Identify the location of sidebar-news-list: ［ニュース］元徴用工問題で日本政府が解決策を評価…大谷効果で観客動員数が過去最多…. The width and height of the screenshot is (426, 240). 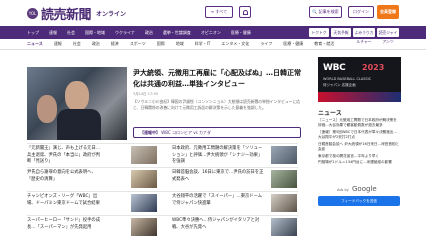
(359, 142).